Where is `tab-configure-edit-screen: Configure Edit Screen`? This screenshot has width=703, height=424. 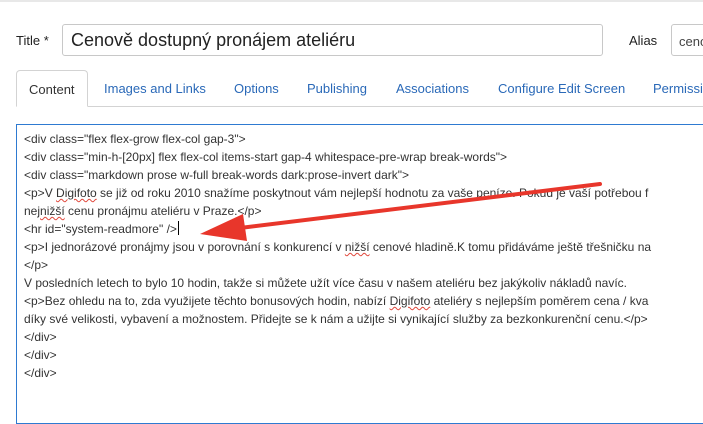 tab-configure-edit-screen: Configure Edit Screen is located at coordinates (561, 88).